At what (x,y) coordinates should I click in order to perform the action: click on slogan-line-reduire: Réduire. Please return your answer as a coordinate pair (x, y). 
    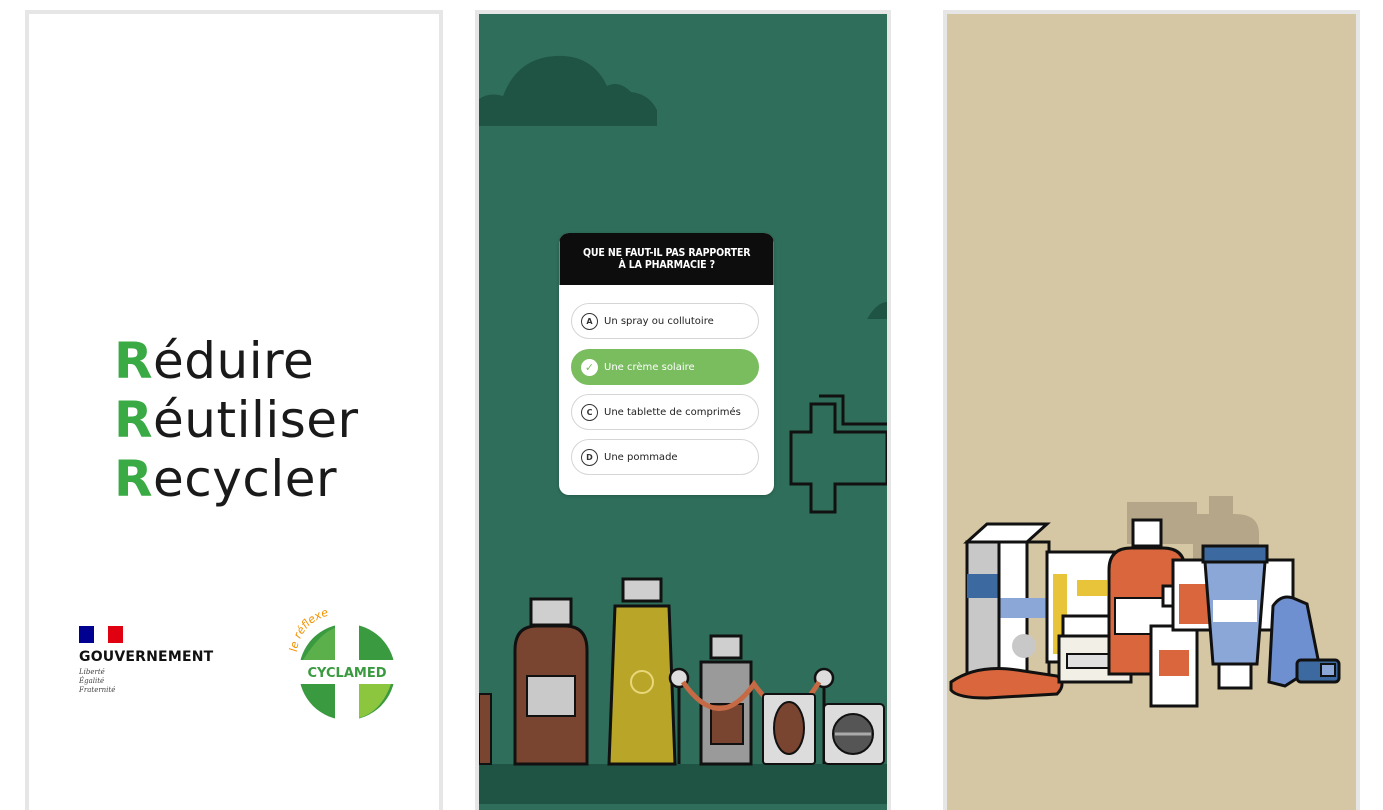
    Looking at the image, I should click on (214, 361).